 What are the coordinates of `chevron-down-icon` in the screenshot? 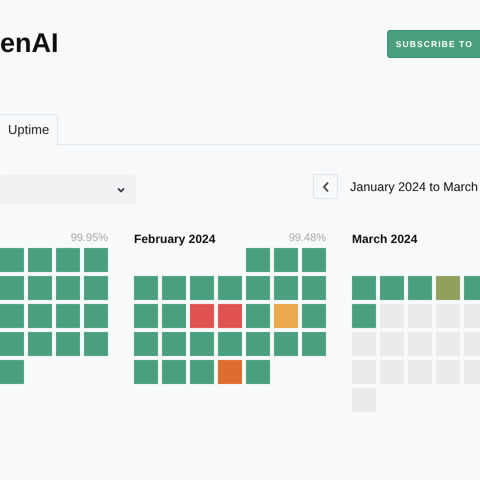 It's located at (121, 189).